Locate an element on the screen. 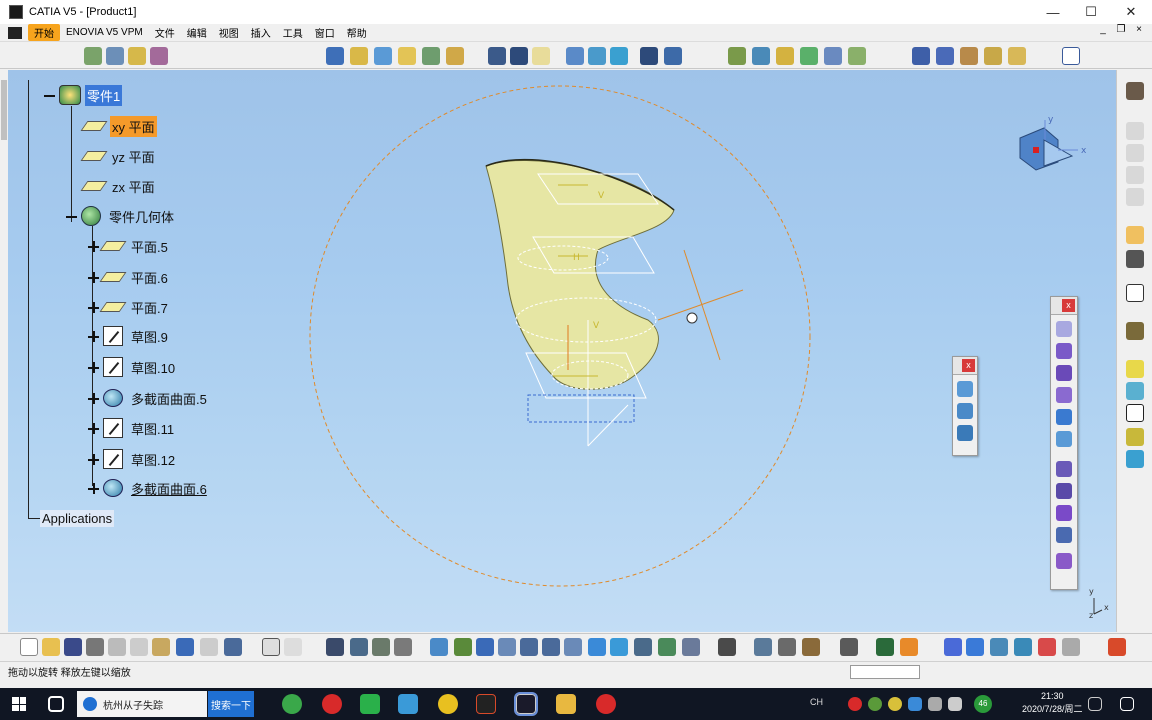 The image size is (1152, 720). zoom-in-icon is located at coordinates (529, 647).